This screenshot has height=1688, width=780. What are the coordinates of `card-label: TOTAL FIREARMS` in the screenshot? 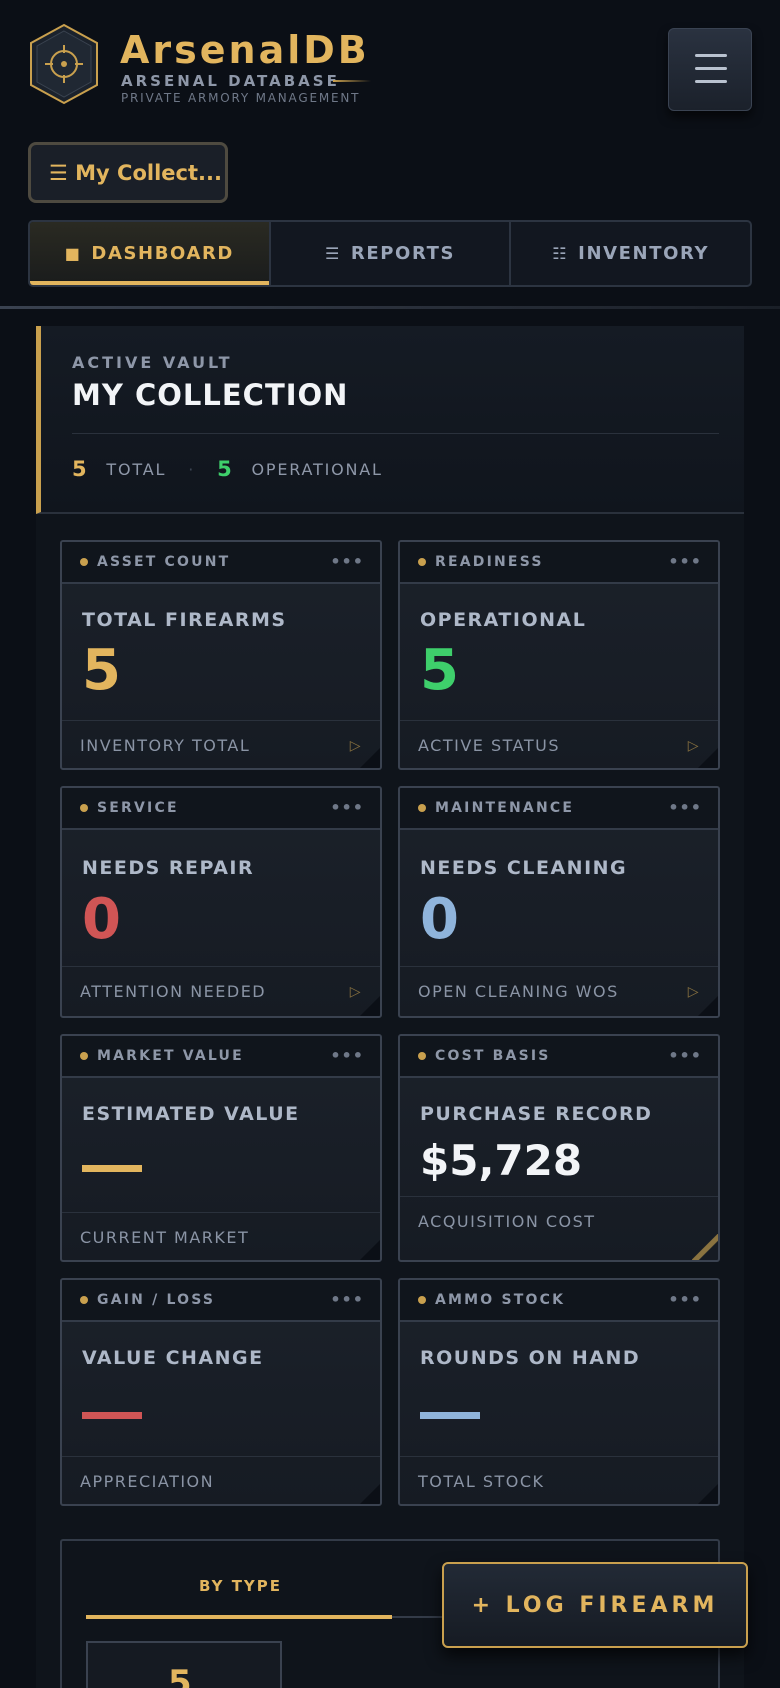 It's located at (184, 620).